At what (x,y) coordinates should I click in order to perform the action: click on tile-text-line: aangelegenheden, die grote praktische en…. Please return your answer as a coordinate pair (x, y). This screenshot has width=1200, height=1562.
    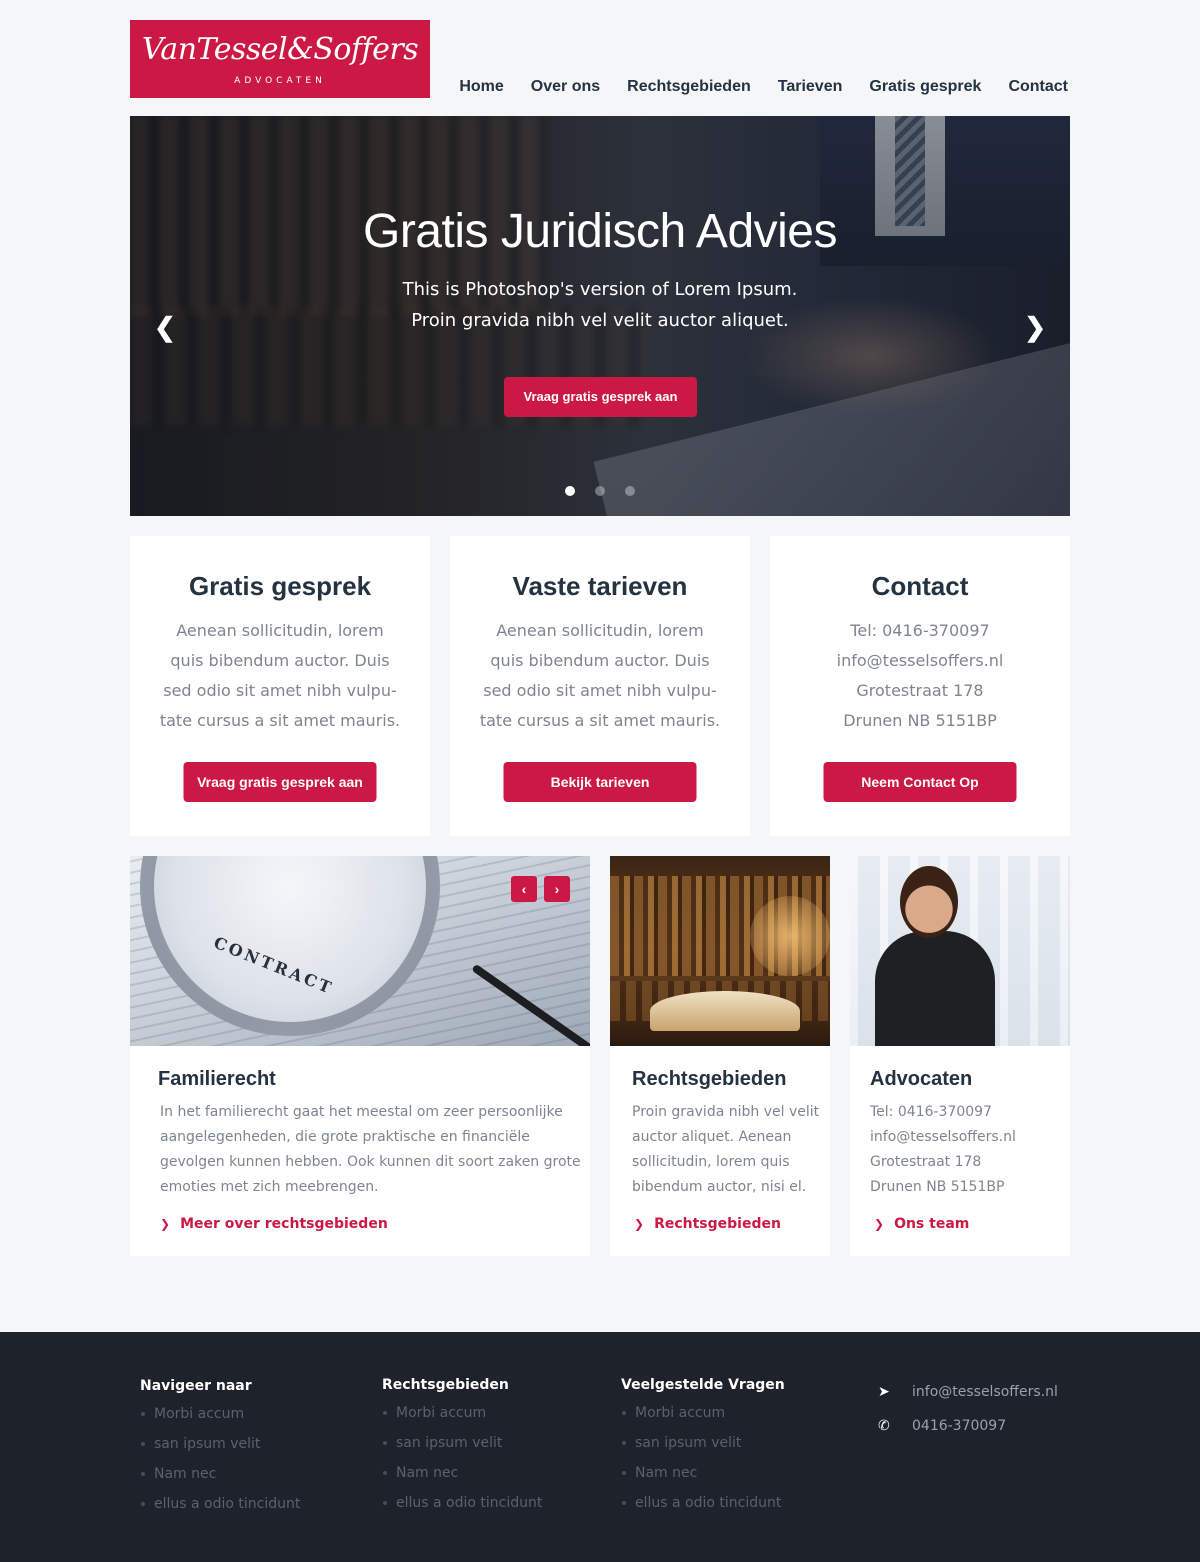
    Looking at the image, I should click on (345, 1137).